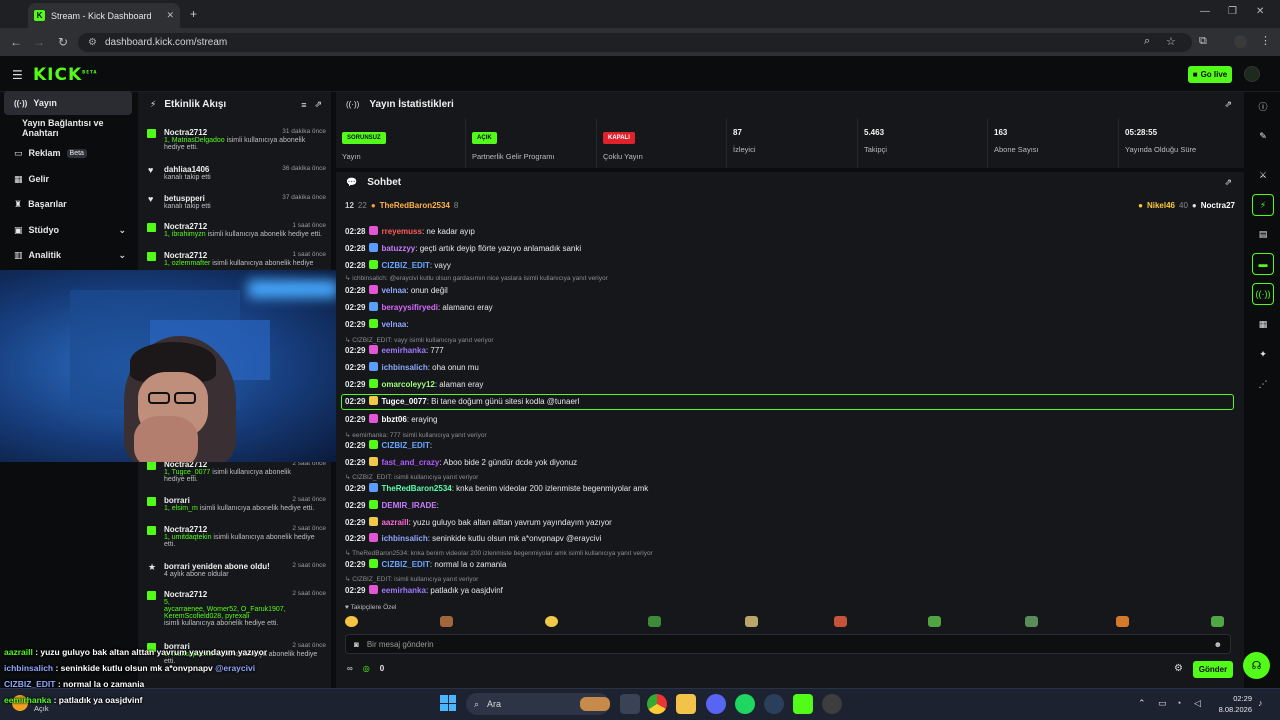 Image resolution: width=1280 pixels, height=720 pixels. Describe the element at coordinates (410, 231) in the screenshot. I see `chat-message: 02:28 rreyemuss: ne kadar ayıp` at that location.